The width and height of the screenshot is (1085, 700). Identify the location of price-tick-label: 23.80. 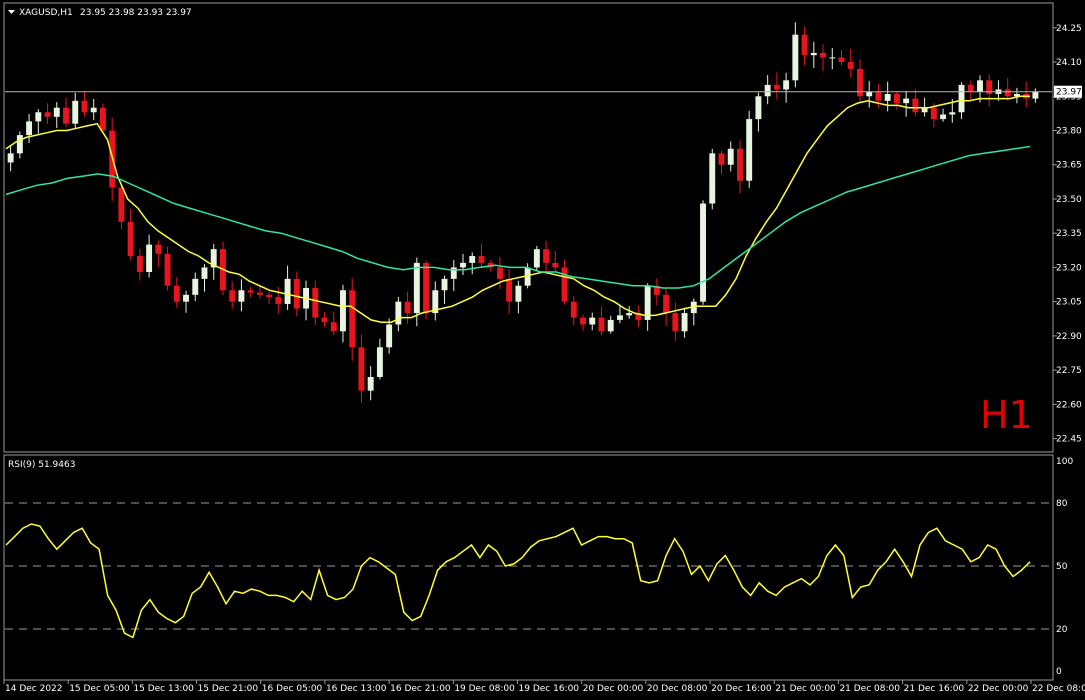
(1069, 132).